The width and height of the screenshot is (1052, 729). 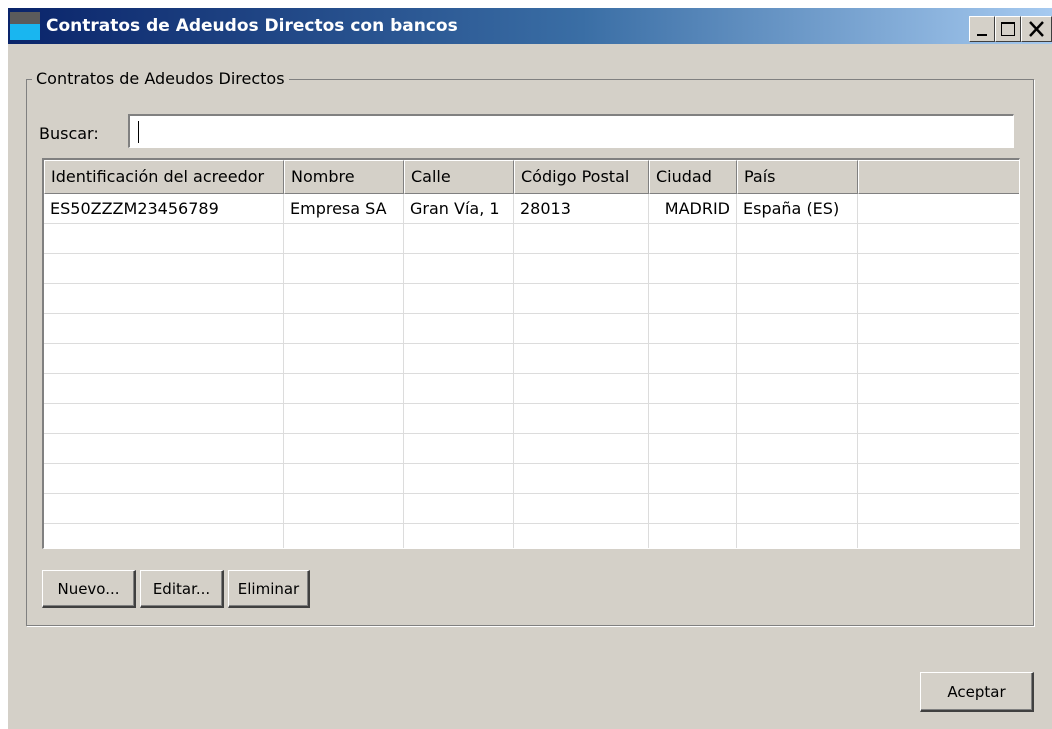 I want to click on close-button, so click(x=1036, y=29).